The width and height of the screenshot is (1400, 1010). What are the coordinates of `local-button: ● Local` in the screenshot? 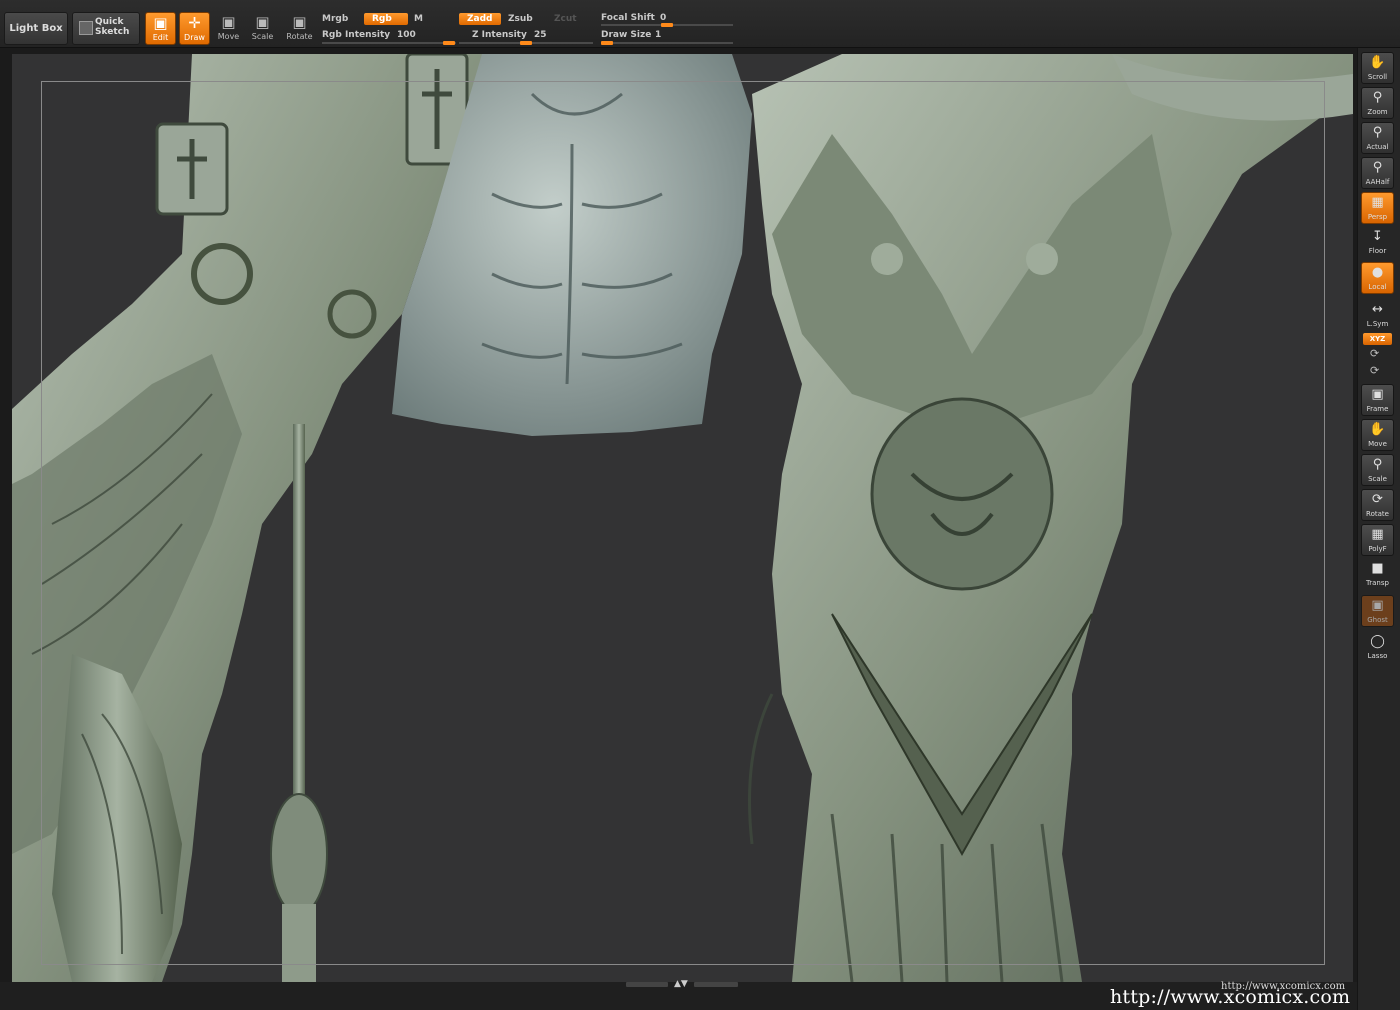 It's located at (1377, 278).